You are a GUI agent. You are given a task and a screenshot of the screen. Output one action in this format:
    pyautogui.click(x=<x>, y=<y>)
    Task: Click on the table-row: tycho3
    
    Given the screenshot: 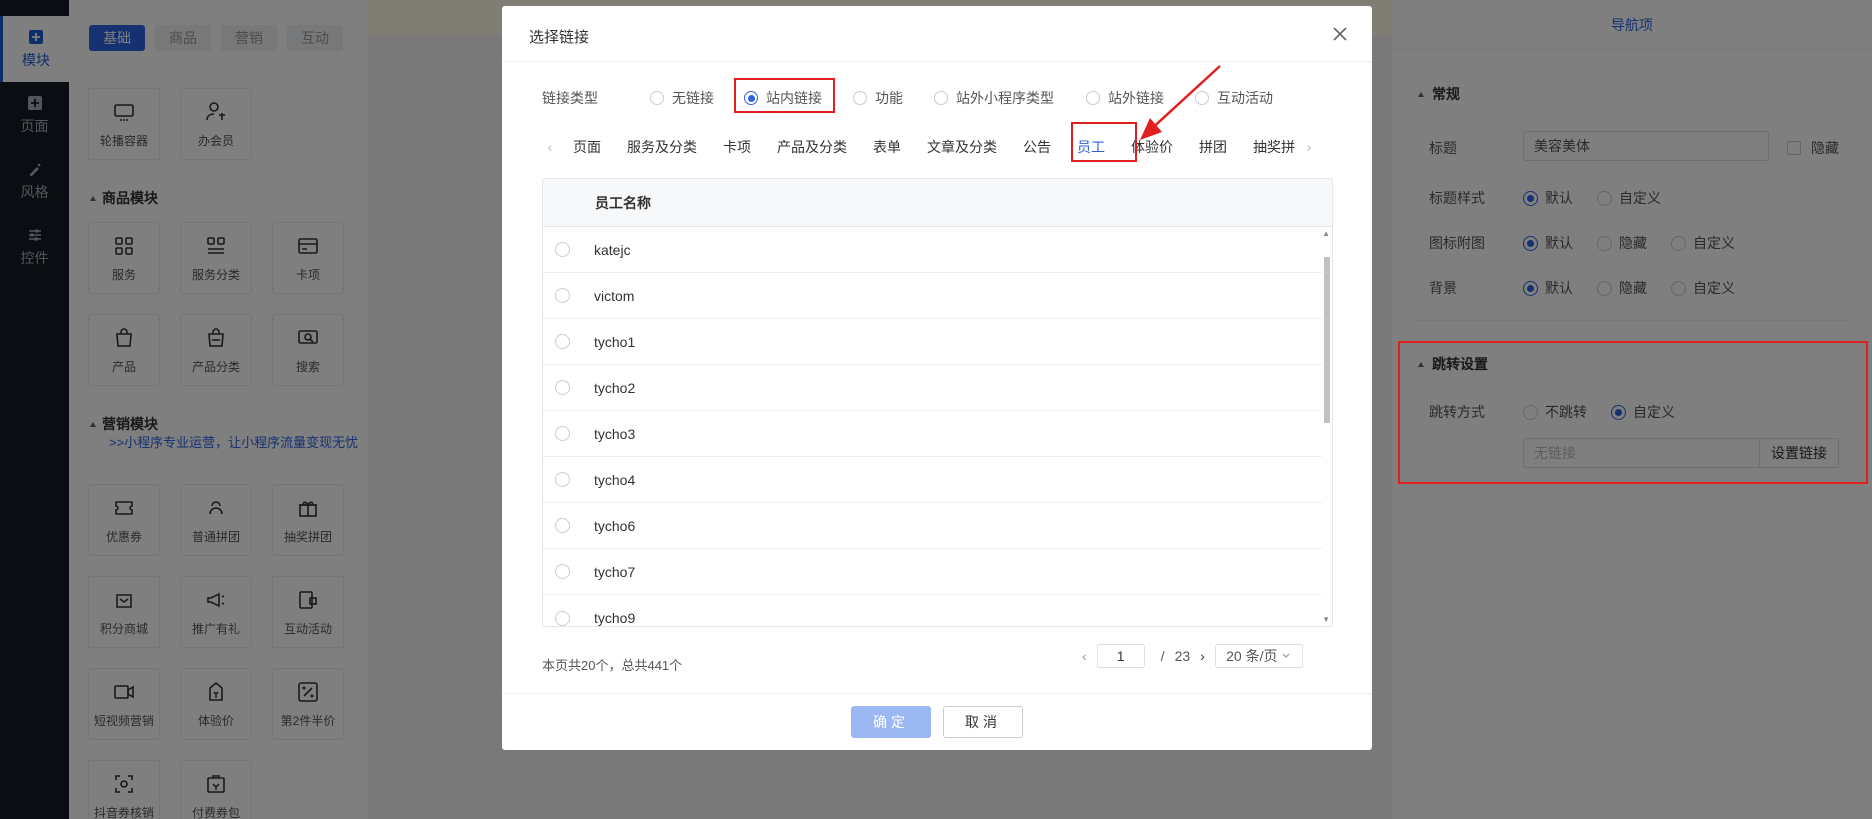 What is the action you would take?
    pyautogui.click(x=932, y=434)
    